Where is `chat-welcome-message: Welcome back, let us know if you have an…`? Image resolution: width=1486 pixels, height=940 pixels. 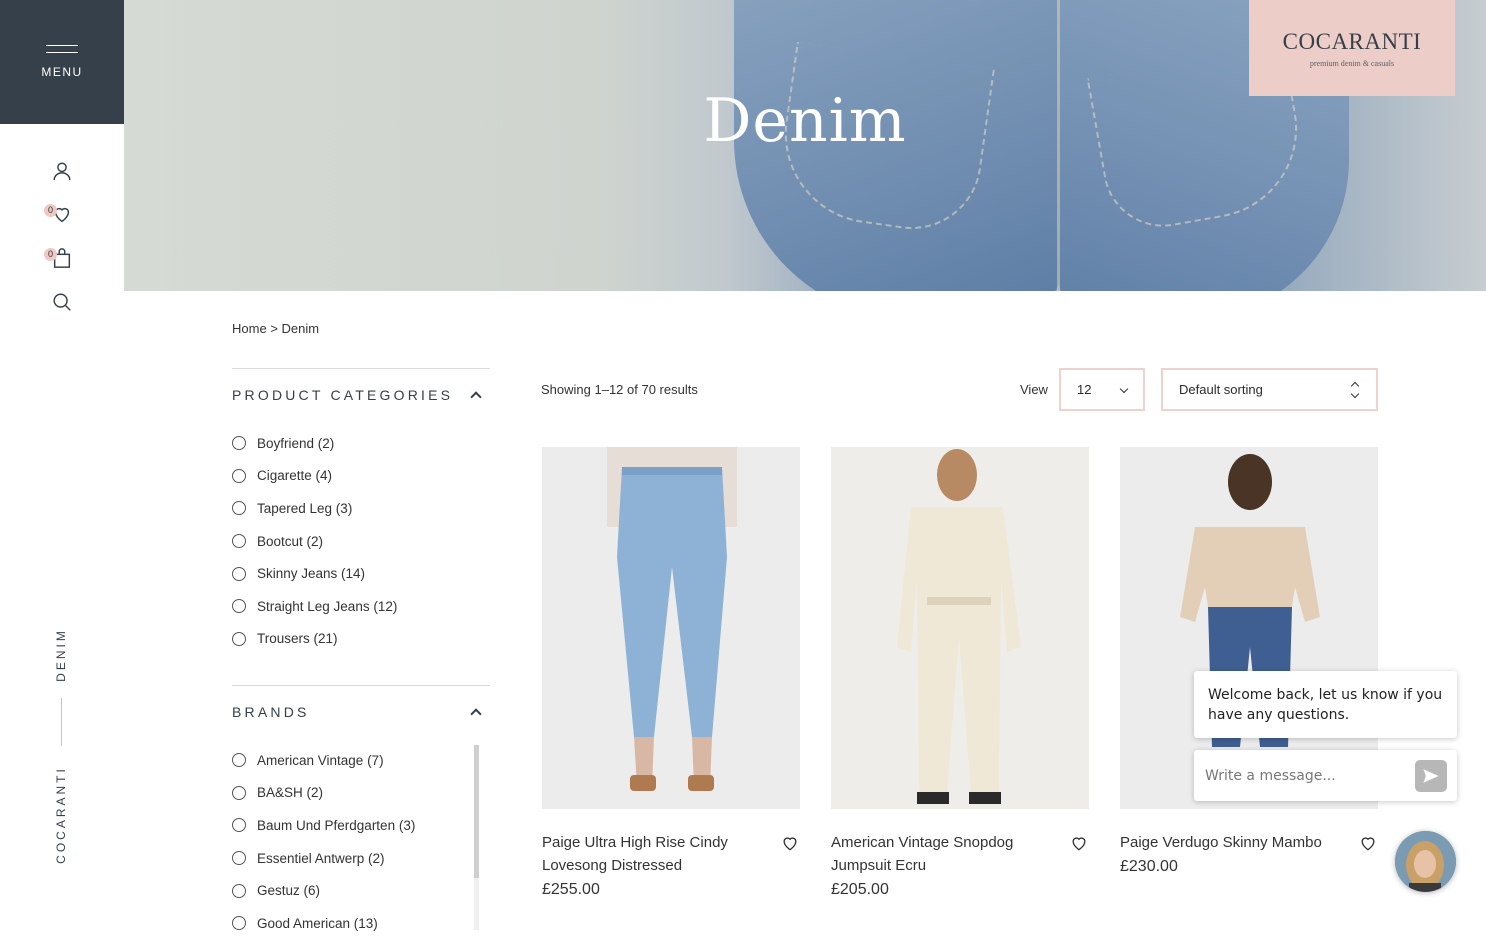 chat-welcome-message: Welcome back, let us know if you have an… is located at coordinates (1325, 704).